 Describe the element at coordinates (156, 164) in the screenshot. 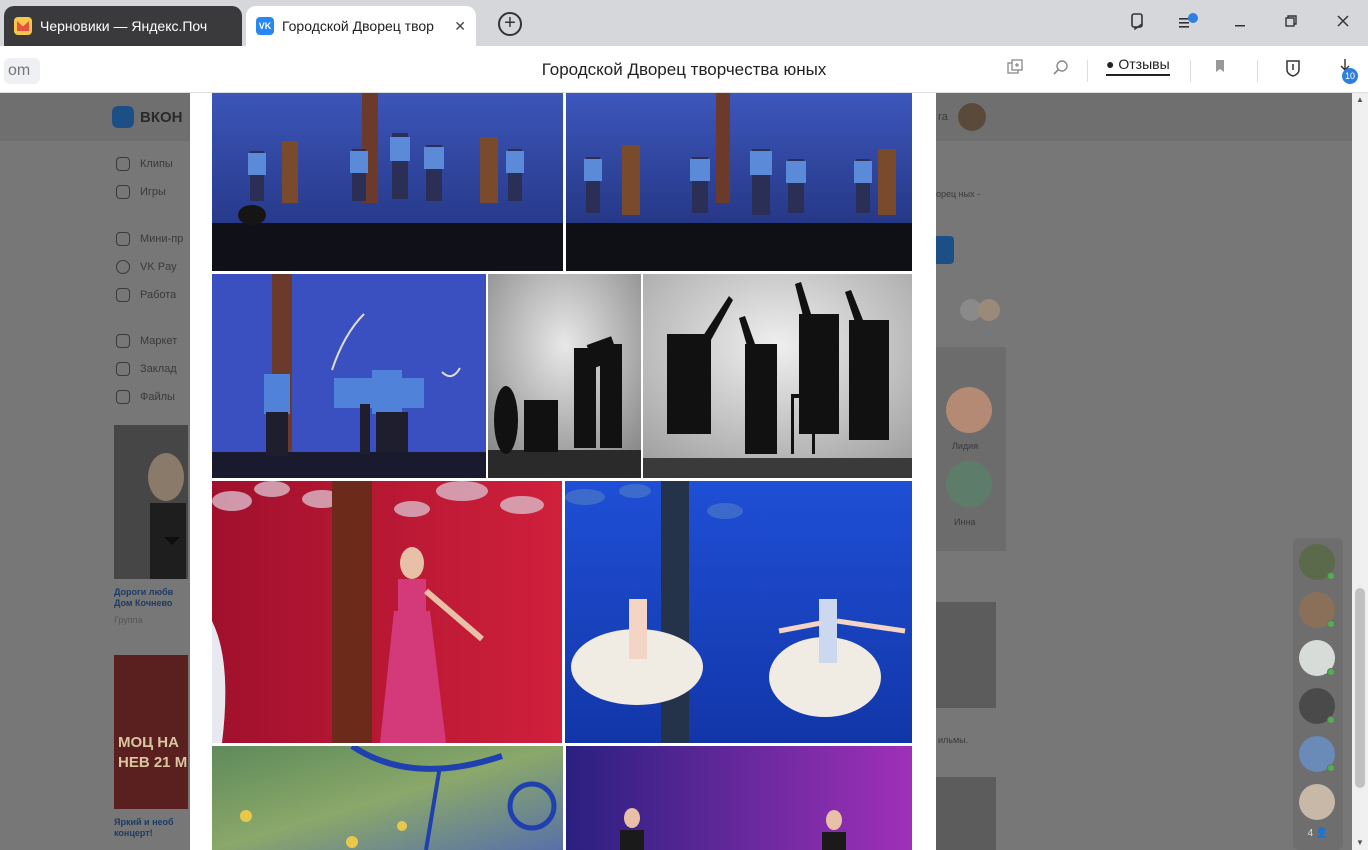

I see `sidebar-item-label: Клипы` at that location.